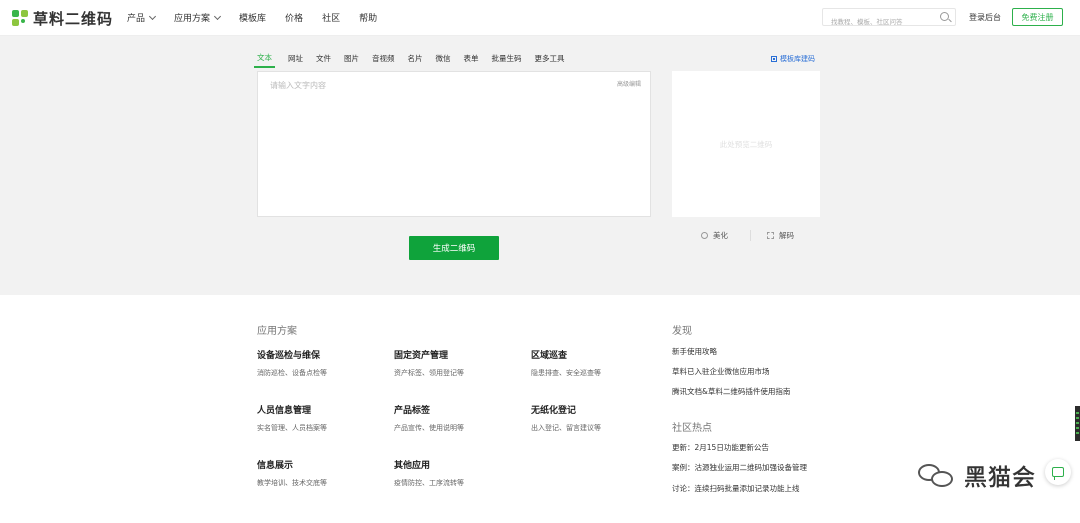  Describe the element at coordinates (292, 483) in the screenshot. I see `solution-desc: 教学培训、技术交底等` at that location.